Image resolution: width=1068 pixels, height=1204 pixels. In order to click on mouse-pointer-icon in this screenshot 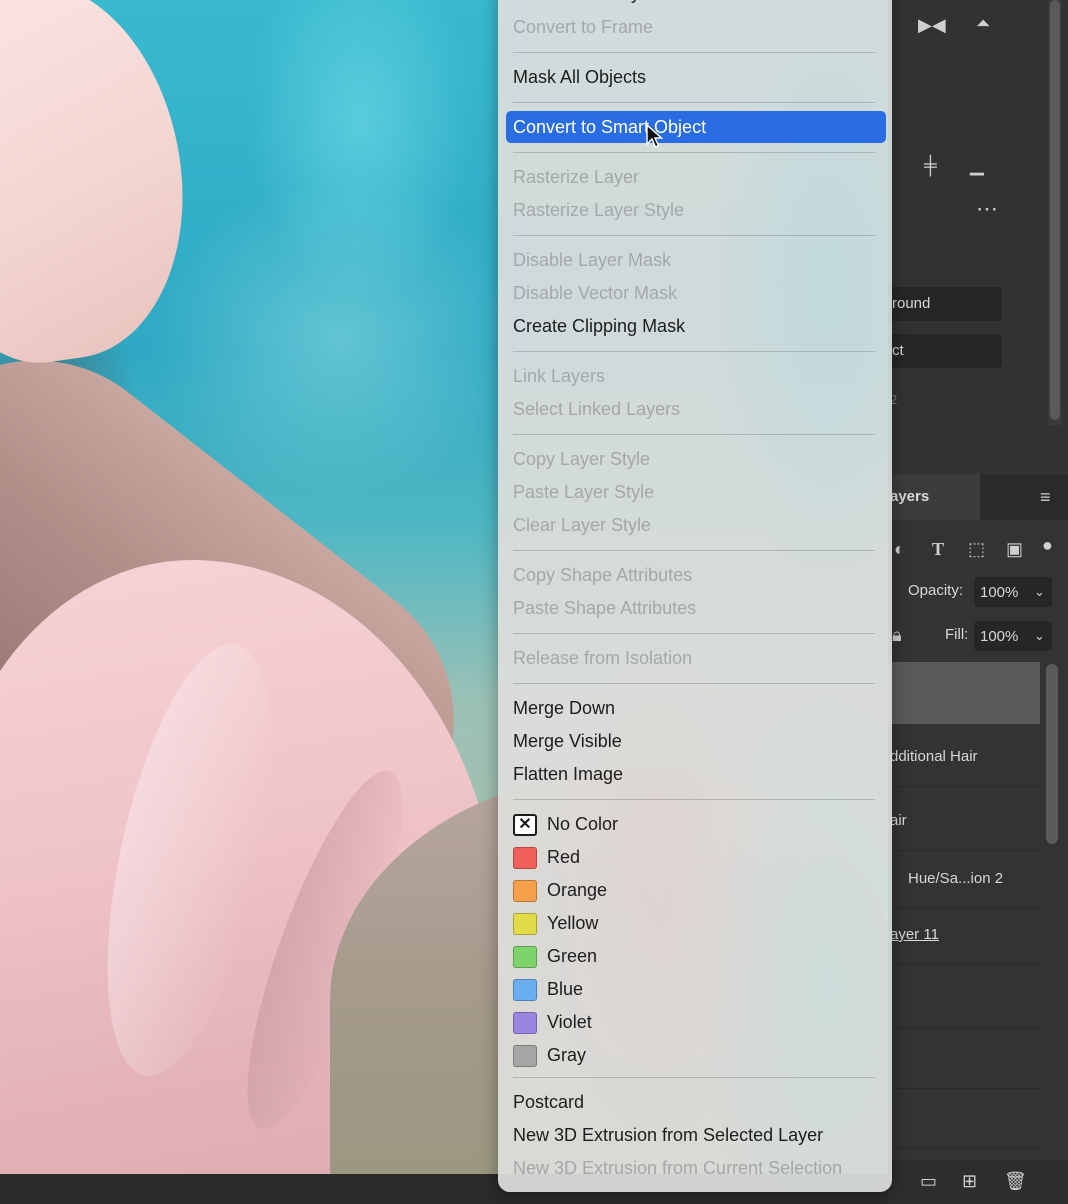, I will do `click(655, 136)`.